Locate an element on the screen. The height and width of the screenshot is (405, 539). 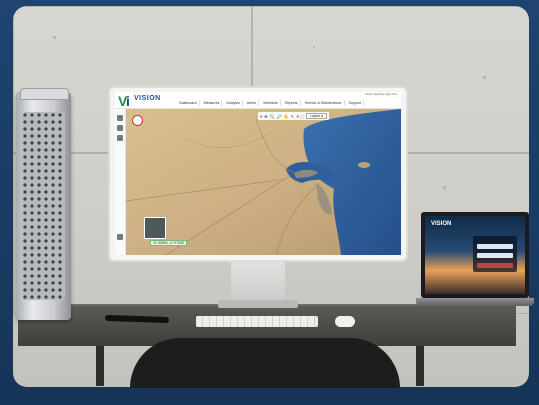
coordinates-readout: 29.3085N, 47.9765E is located at coordinates (169, 243).